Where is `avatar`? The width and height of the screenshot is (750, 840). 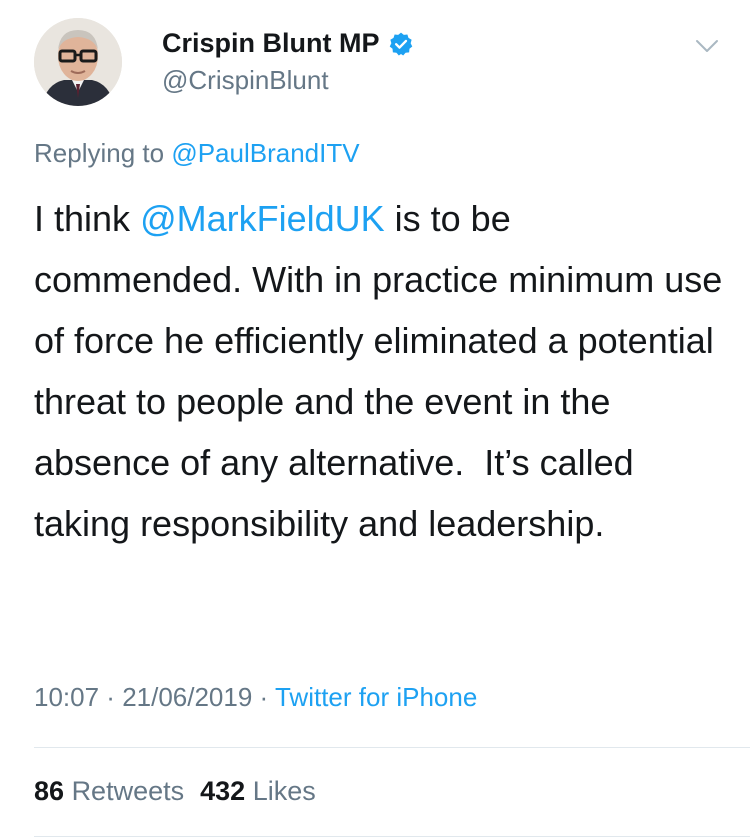 avatar is located at coordinates (78, 62).